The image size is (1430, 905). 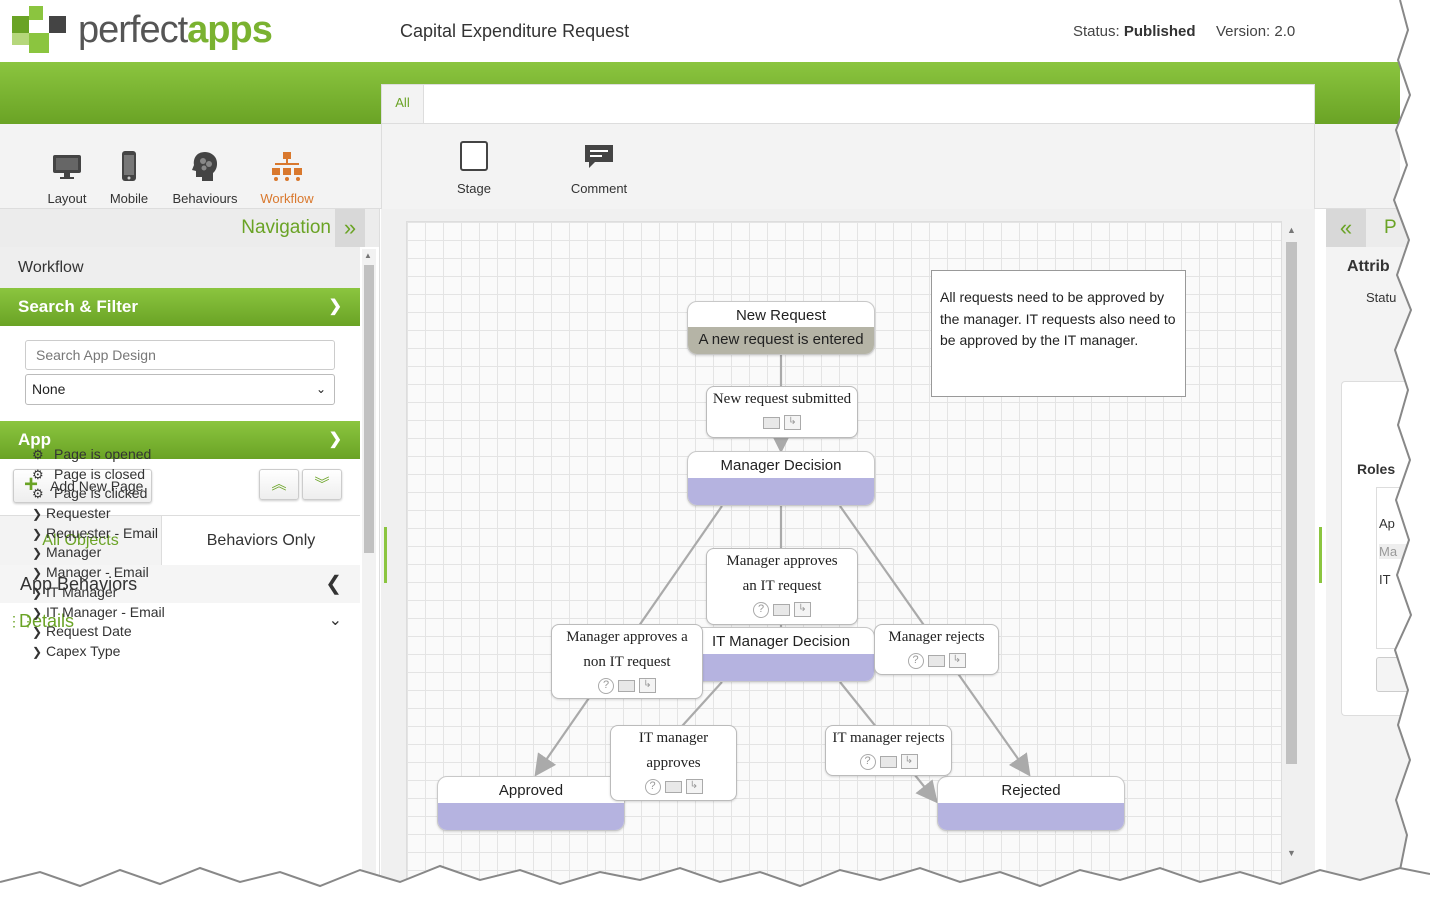 What do you see at coordinates (129, 166) in the screenshot?
I see `phone-icon` at bounding box center [129, 166].